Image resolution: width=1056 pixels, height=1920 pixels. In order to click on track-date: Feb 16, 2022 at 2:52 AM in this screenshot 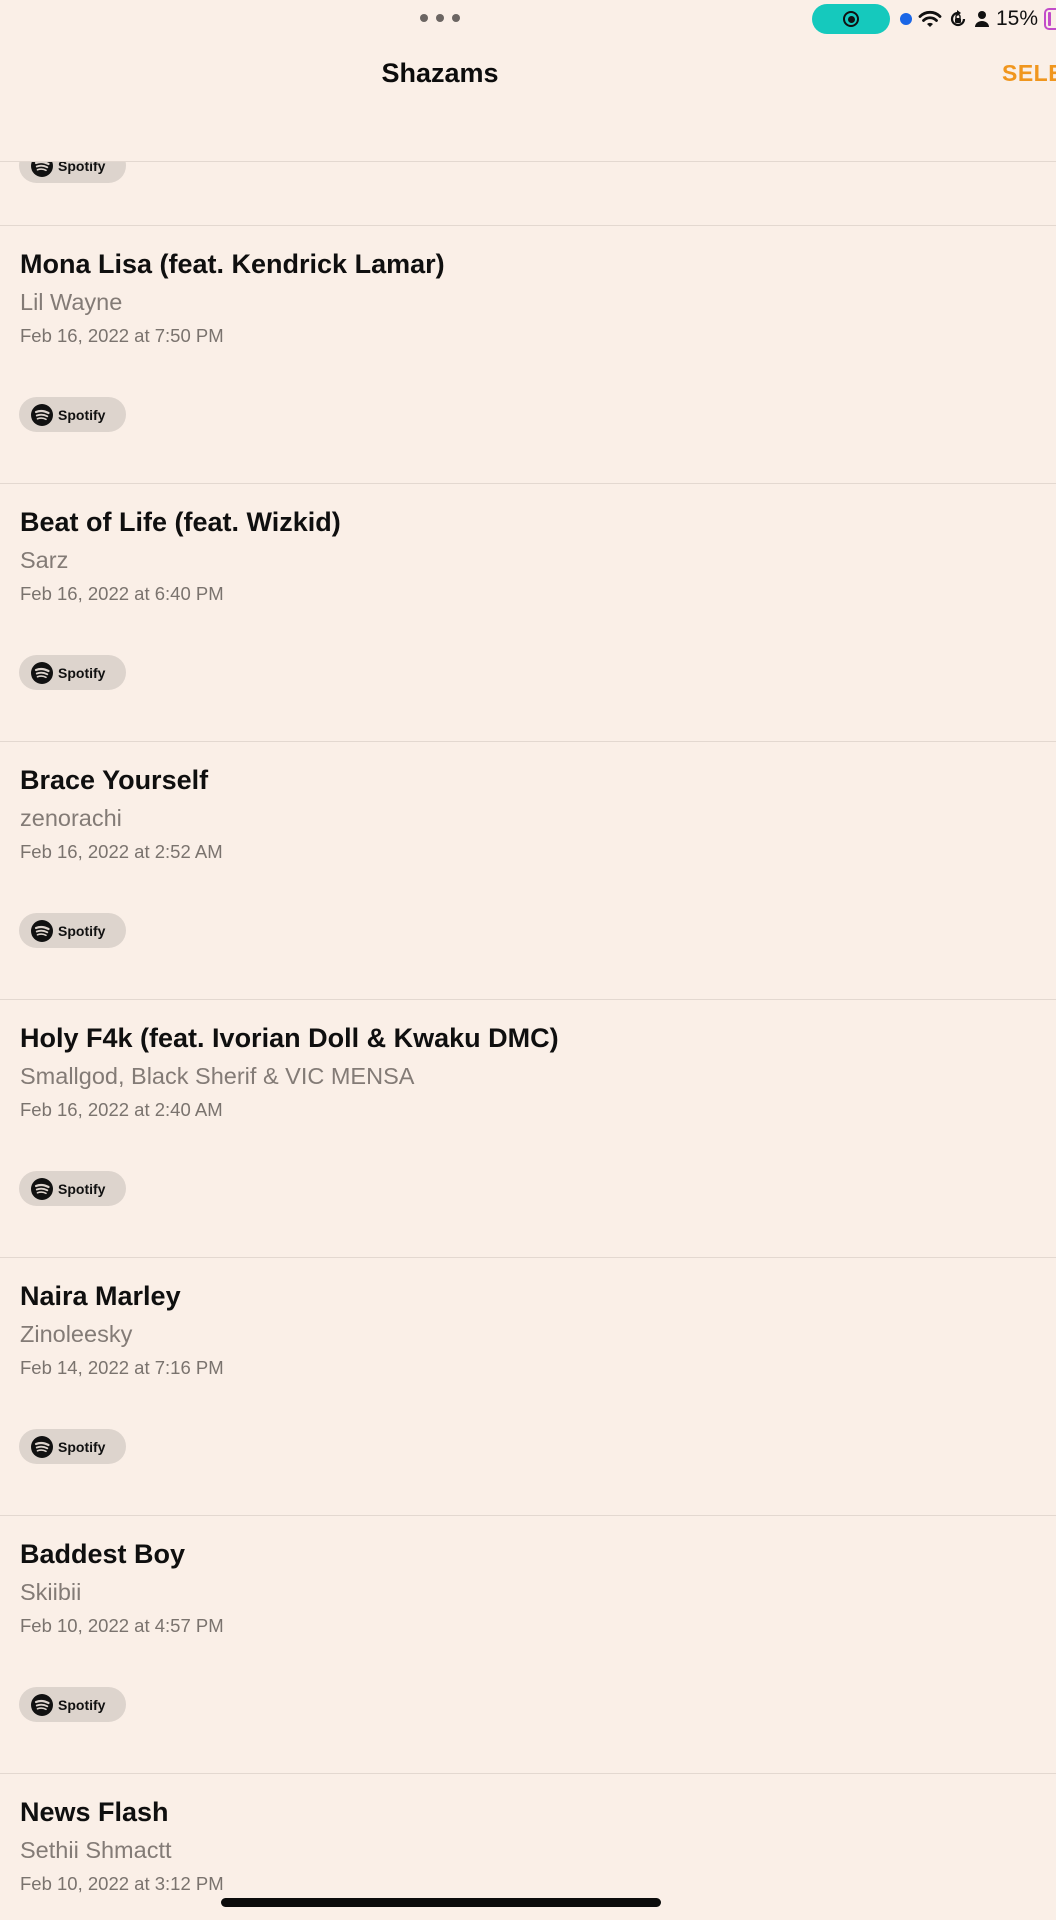, I will do `click(121, 851)`.